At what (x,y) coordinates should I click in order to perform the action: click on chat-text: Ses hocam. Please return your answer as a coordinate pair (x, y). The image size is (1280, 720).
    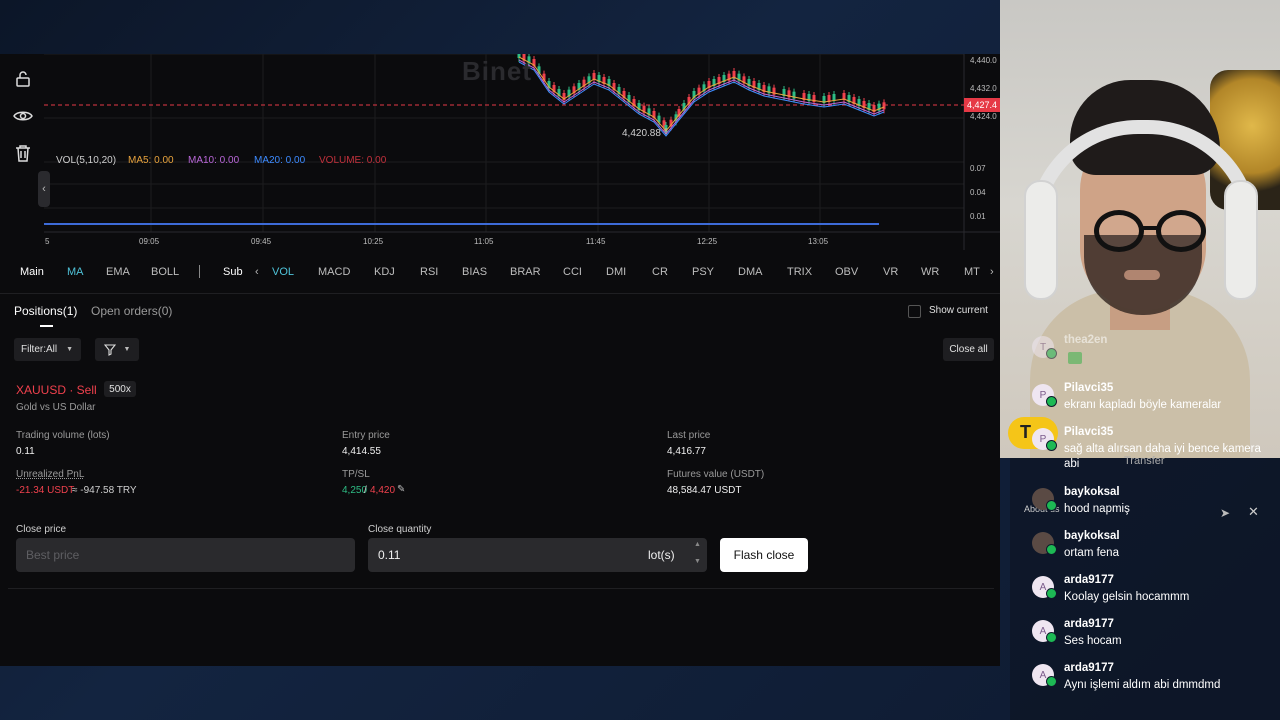
    Looking at the image, I should click on (1093, 641).